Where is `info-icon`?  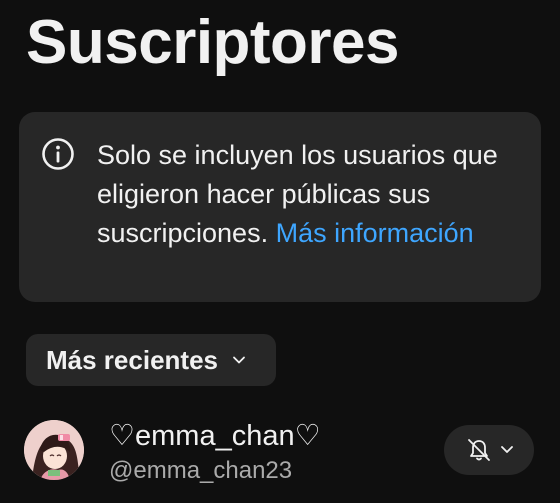
info-icon is located at coordinates (58, 154).